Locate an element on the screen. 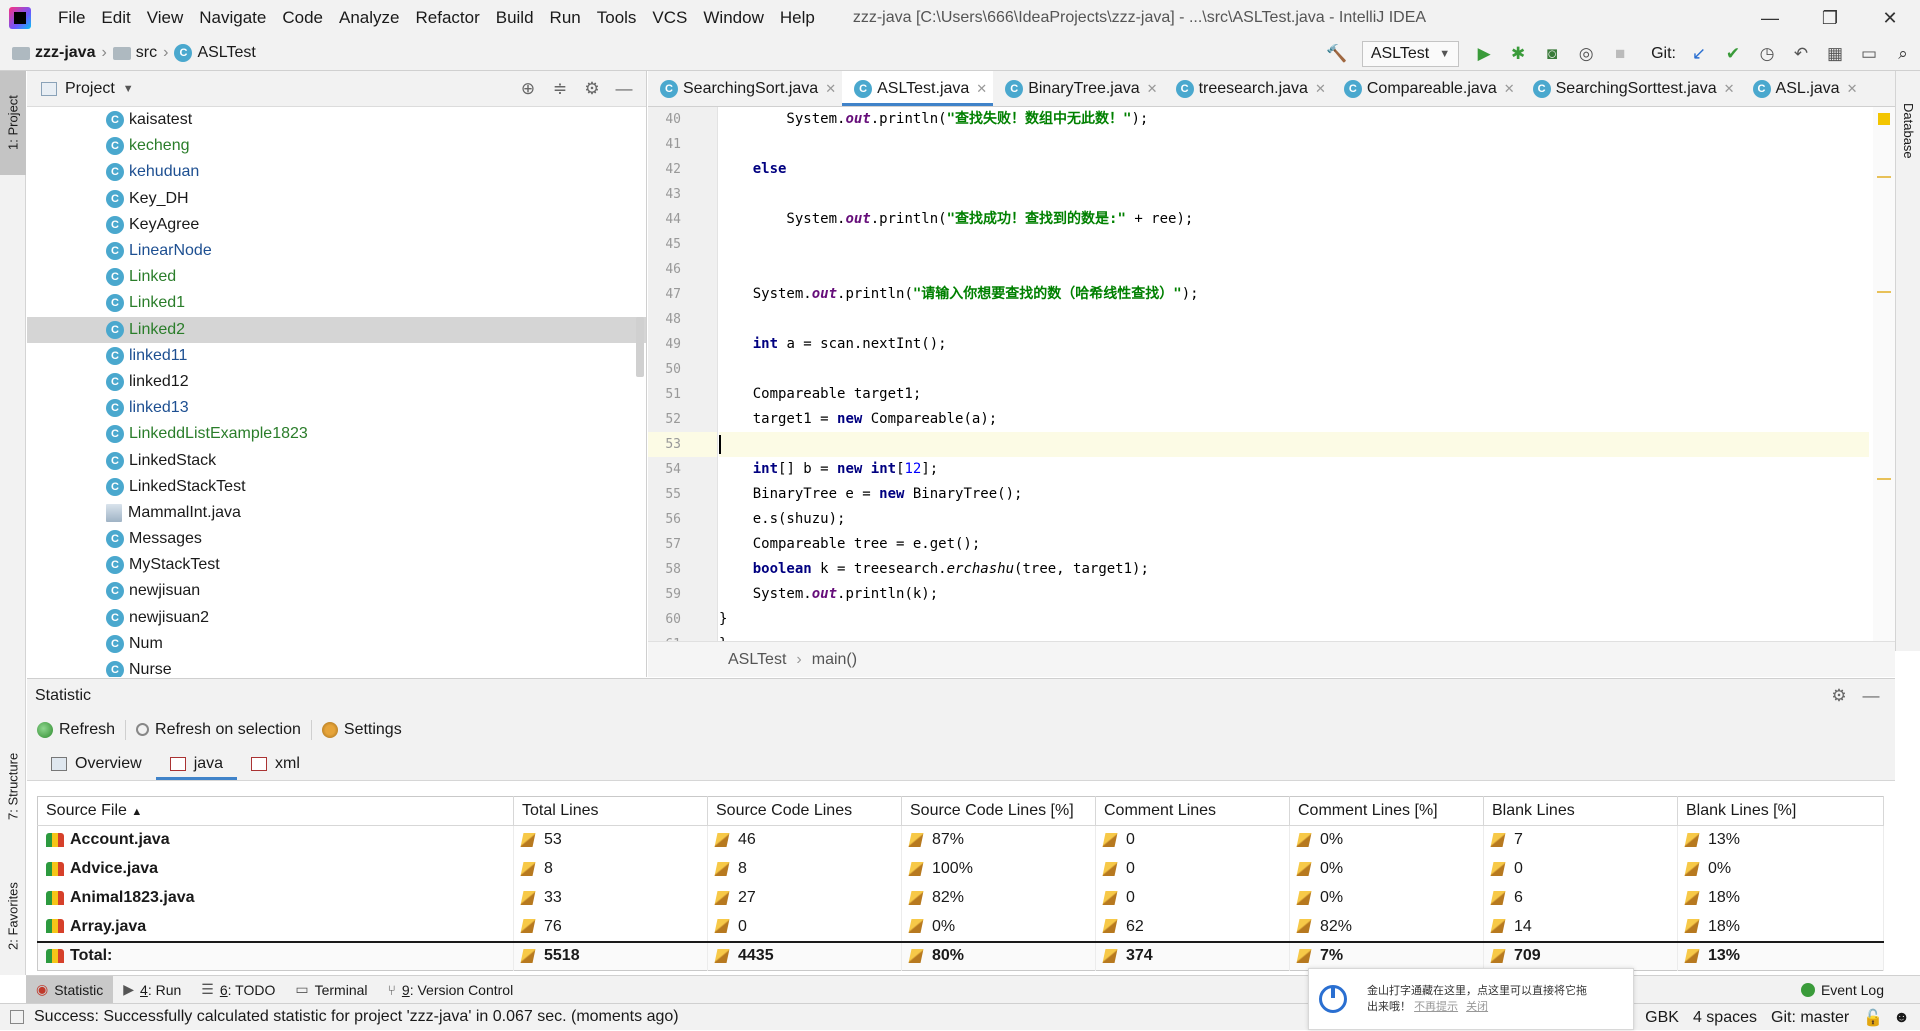 The image size is (1920, 1031). menu-analyze: Analyze is located at coordinates (369, 18).